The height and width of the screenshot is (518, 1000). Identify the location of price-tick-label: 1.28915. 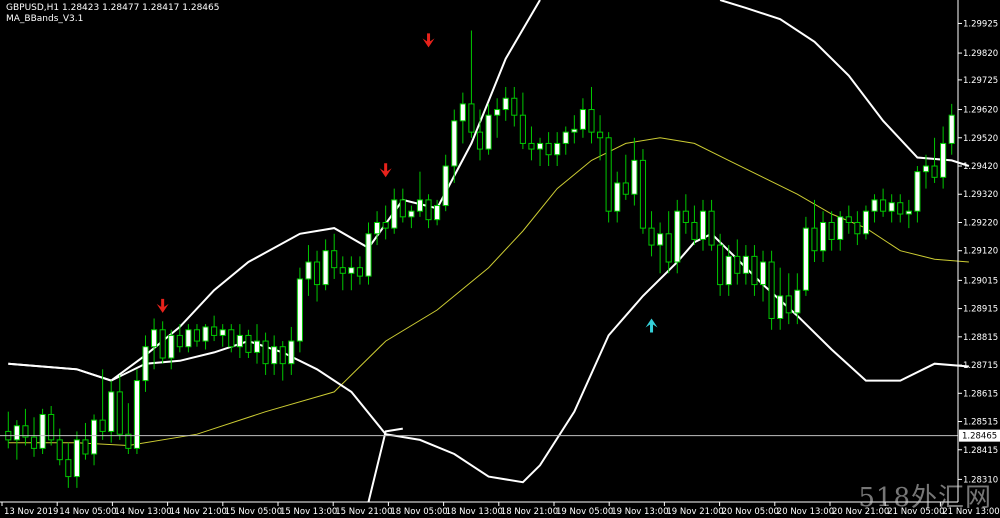
(980, 310).